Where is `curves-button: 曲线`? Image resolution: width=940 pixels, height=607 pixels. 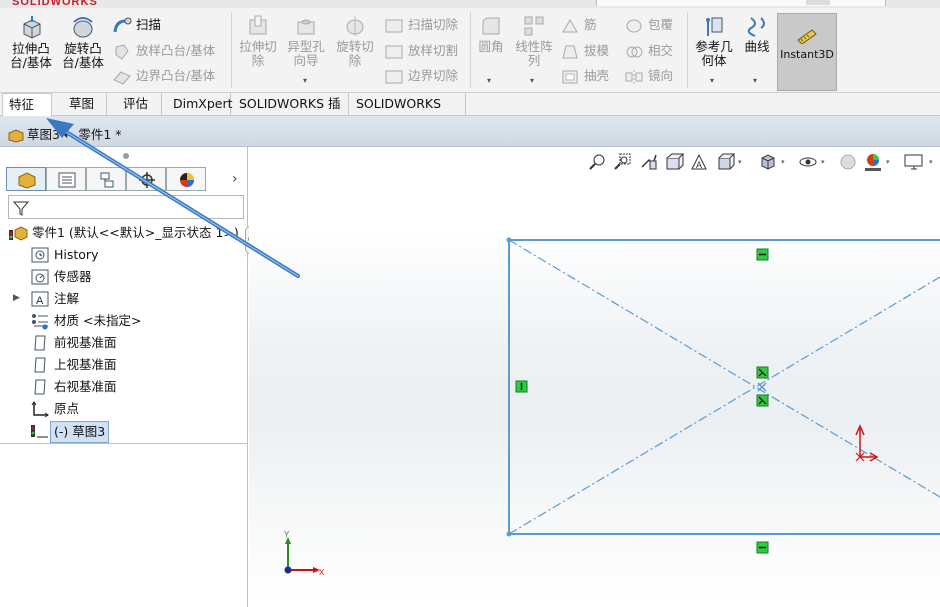 curves-button: 曲线 is located at coordinates (757, 34).